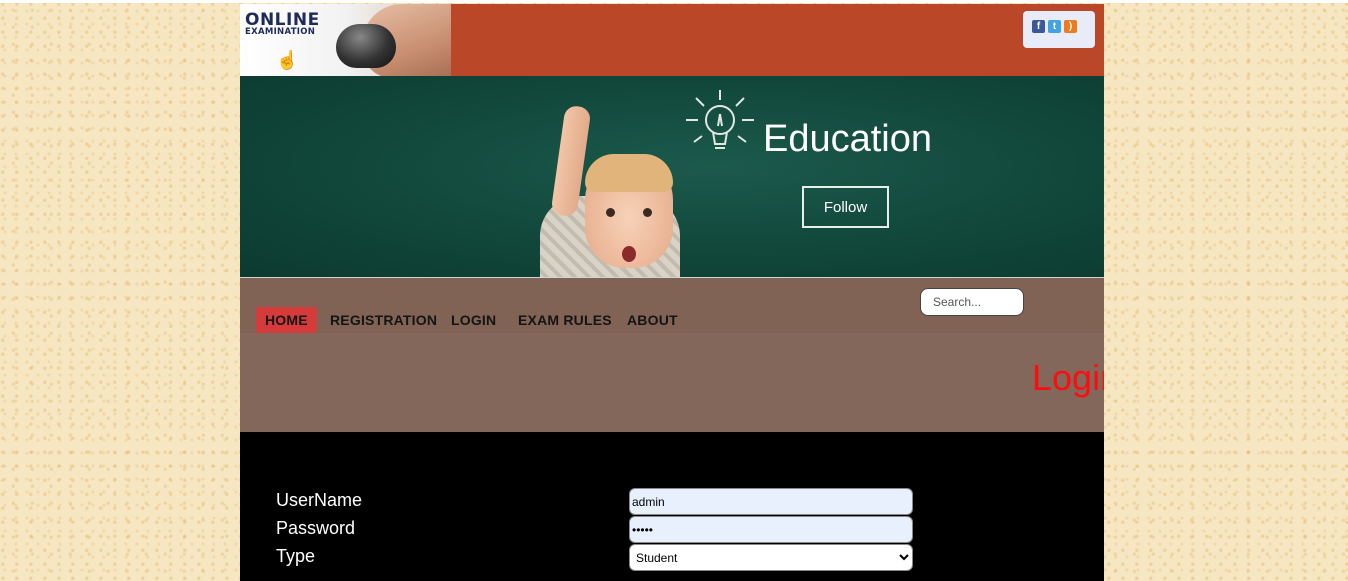 This screenshot has height=581, width=1348. What do you see at coordinates (1070, 26) in the screenshot?
I see `rss-icon: )` at bounding box center [1070, 26].